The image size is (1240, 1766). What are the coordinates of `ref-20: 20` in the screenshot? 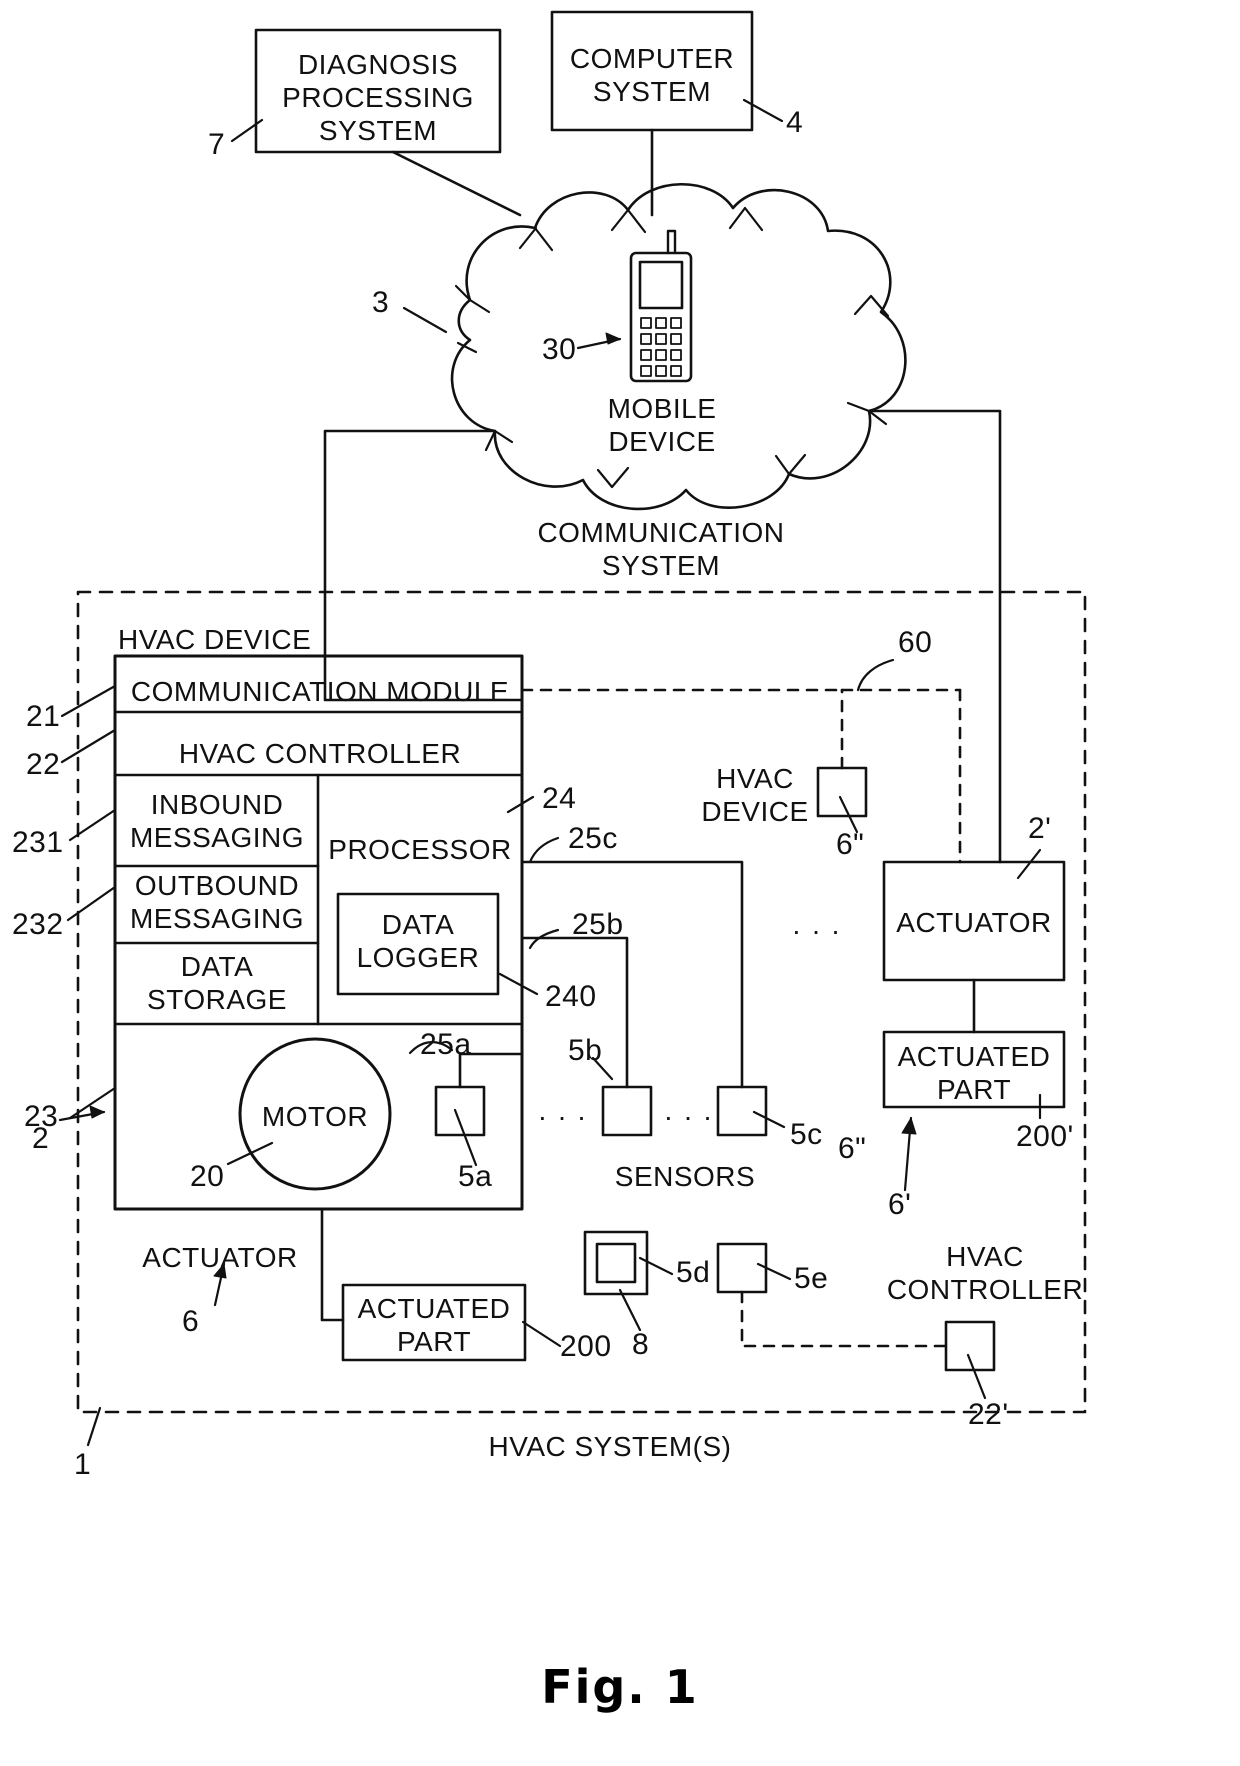 It's located at (207, 1176).